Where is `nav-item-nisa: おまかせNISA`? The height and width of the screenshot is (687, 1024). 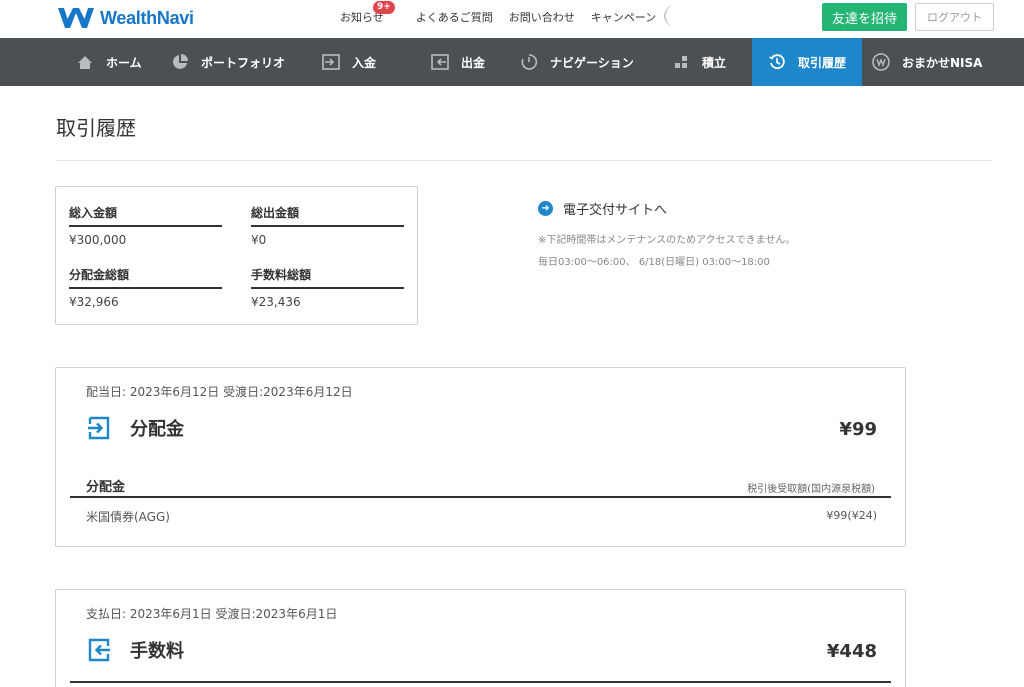 nav-item-nisa: おまかせNISA is located at coordinates (927, 62).